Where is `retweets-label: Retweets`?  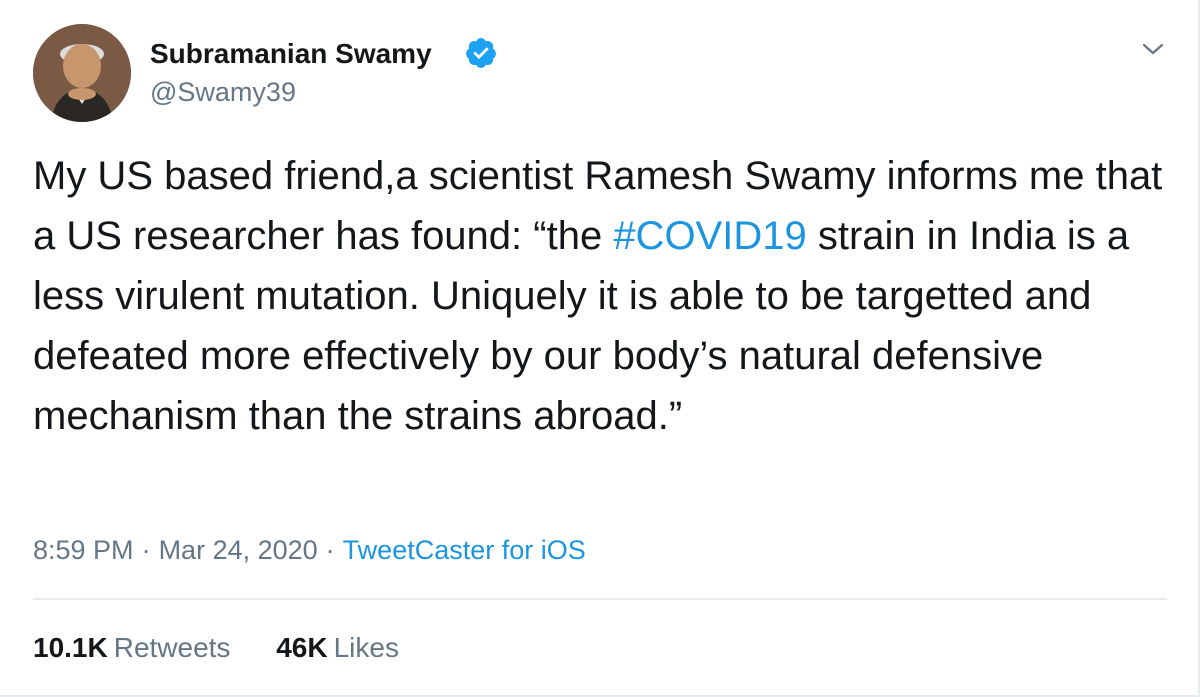 retweets-label: Retweets is located at coordinates (172, 647).